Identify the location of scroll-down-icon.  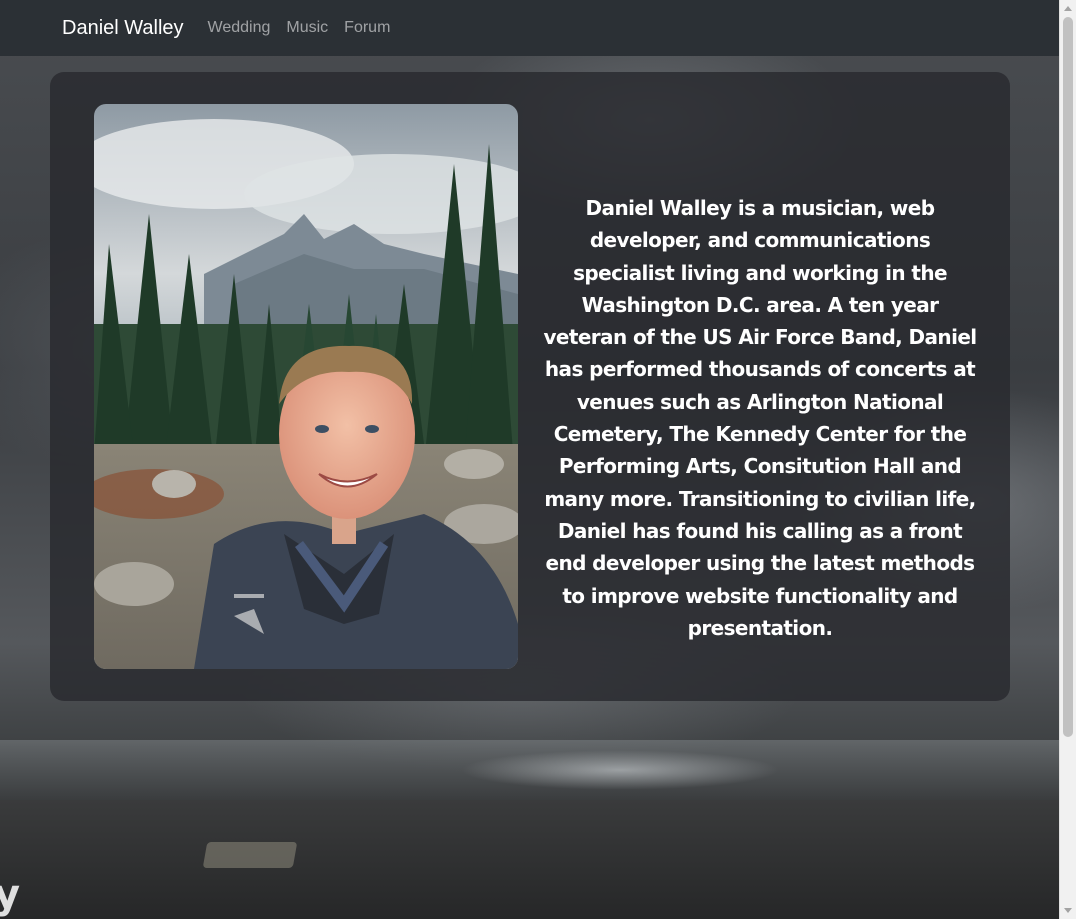
(1068, 910).